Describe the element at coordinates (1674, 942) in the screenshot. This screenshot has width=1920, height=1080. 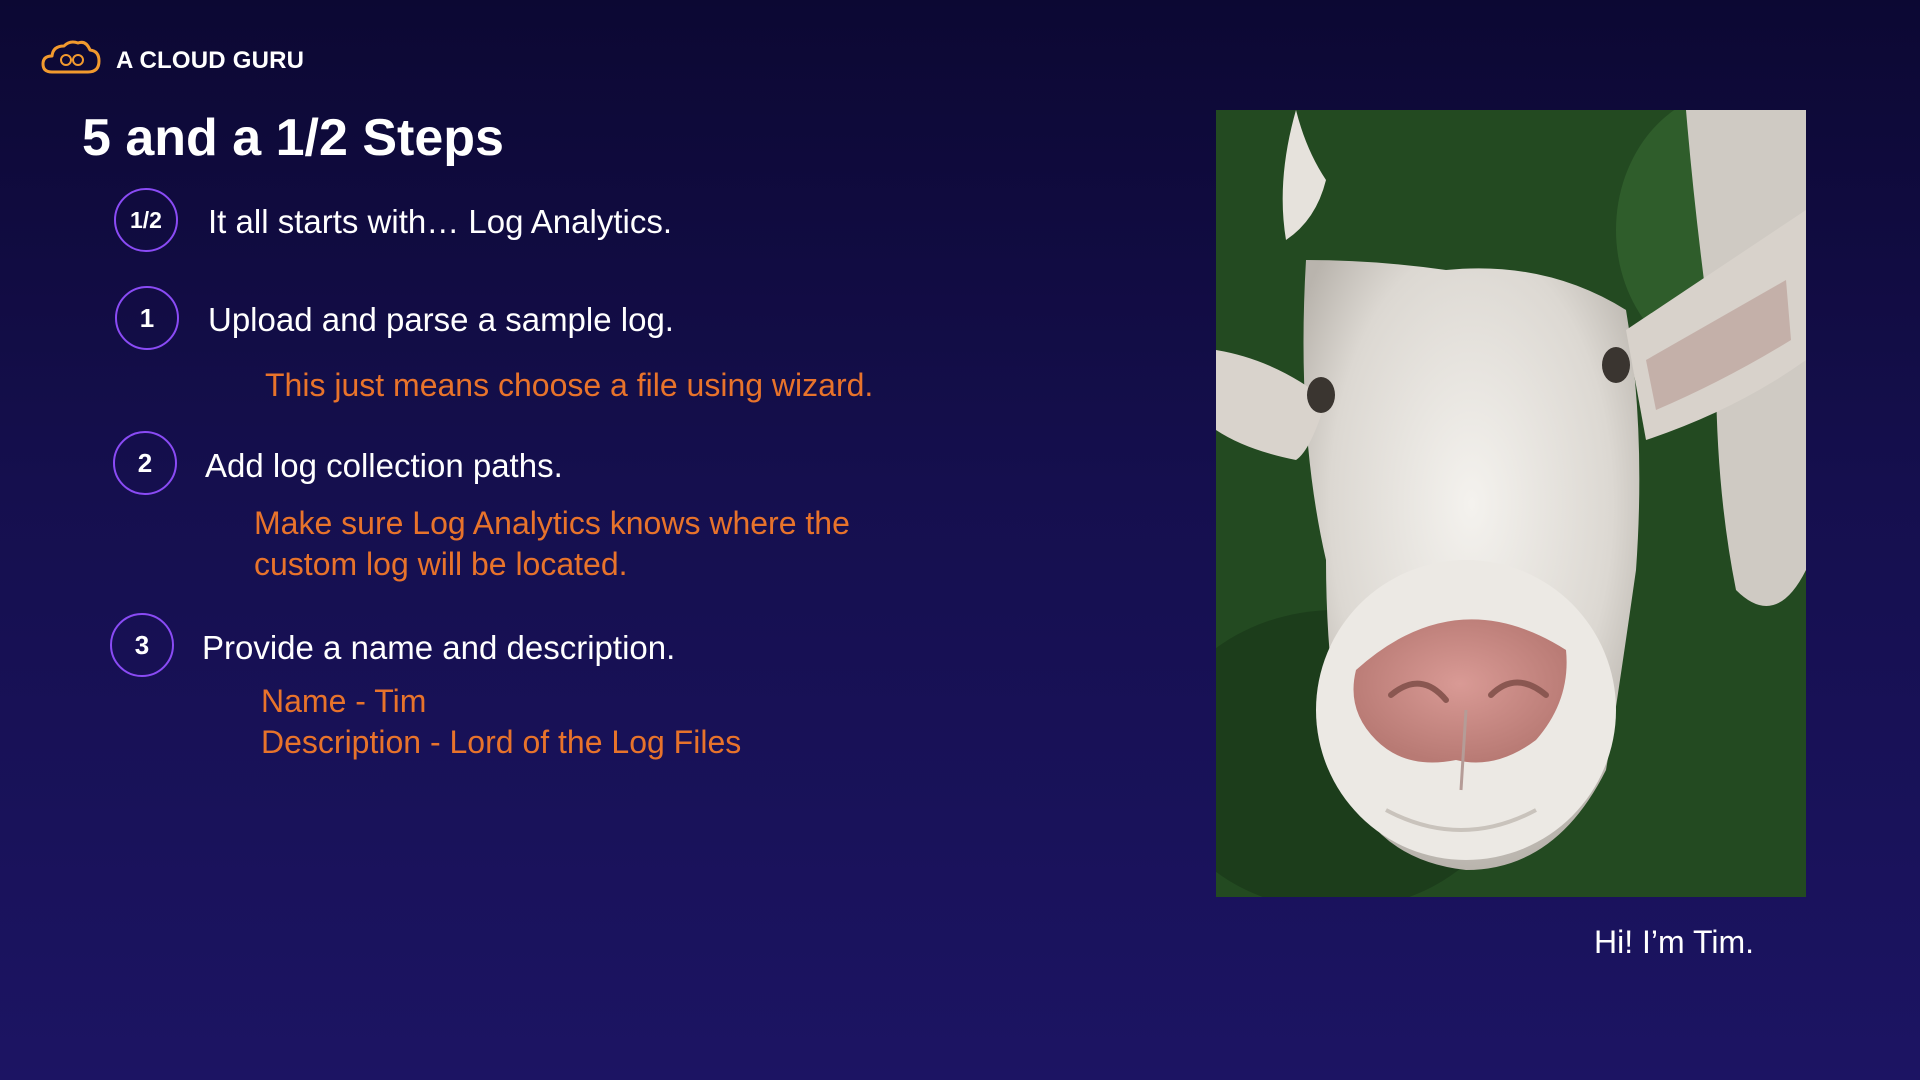
I see `photo-caption: Hi! I’m Tim.` at that location.